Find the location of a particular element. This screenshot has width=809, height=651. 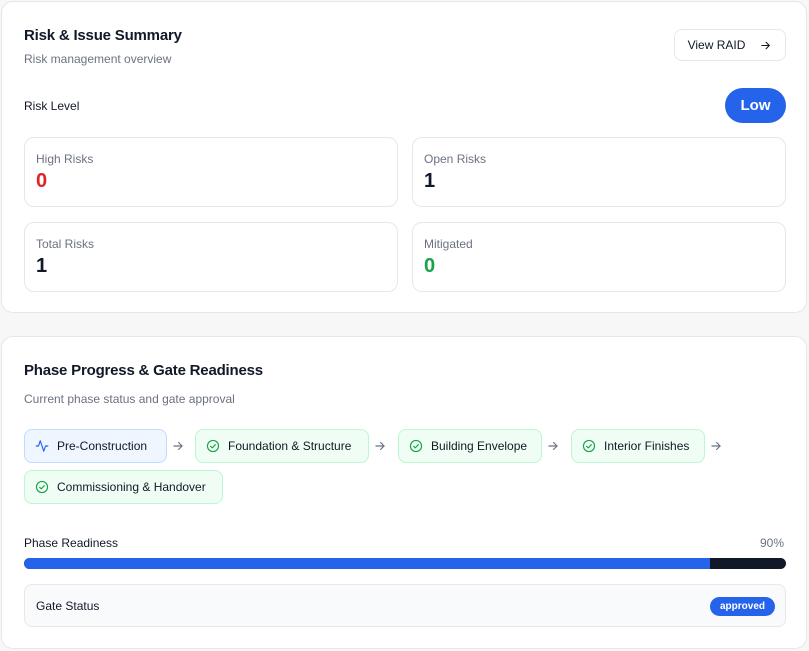

stat-high-risks: High Risks 0 is located at coordinates (211, 172).